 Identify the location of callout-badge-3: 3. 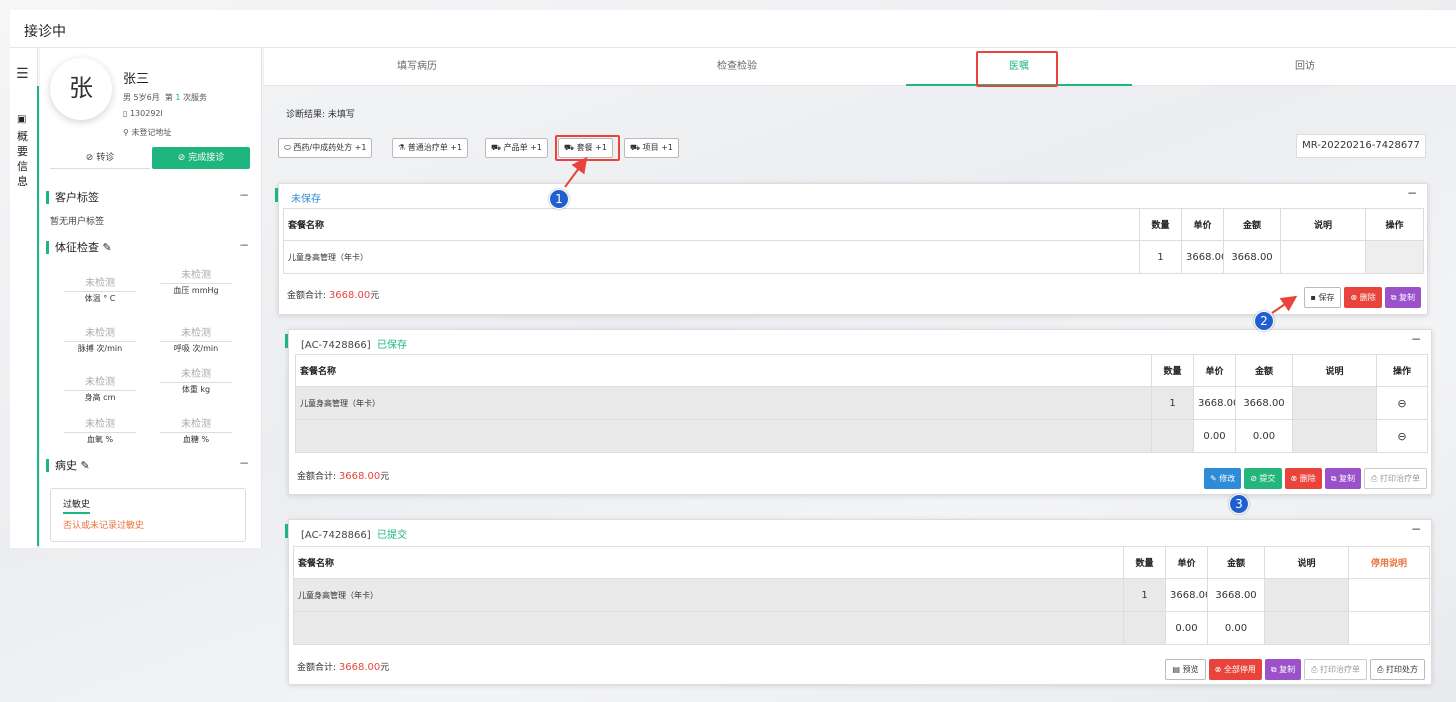
(1239, 504).